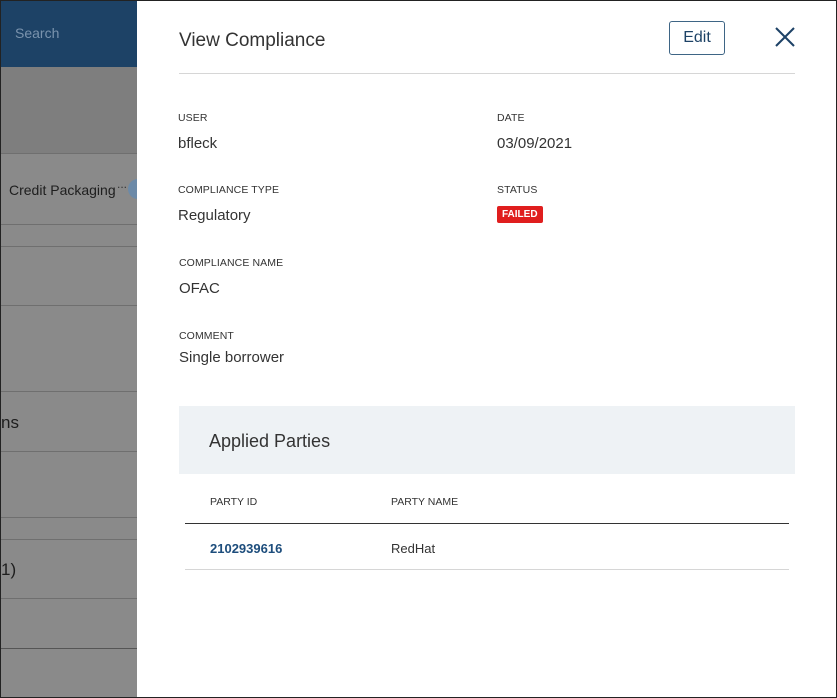 Image resolution: width=837 pixels, height=698 pixels. Describe the element at coordinates (231, 263) in the screenshot. I see `compliance-name-label: COMPLIANCE NAME` at that location.